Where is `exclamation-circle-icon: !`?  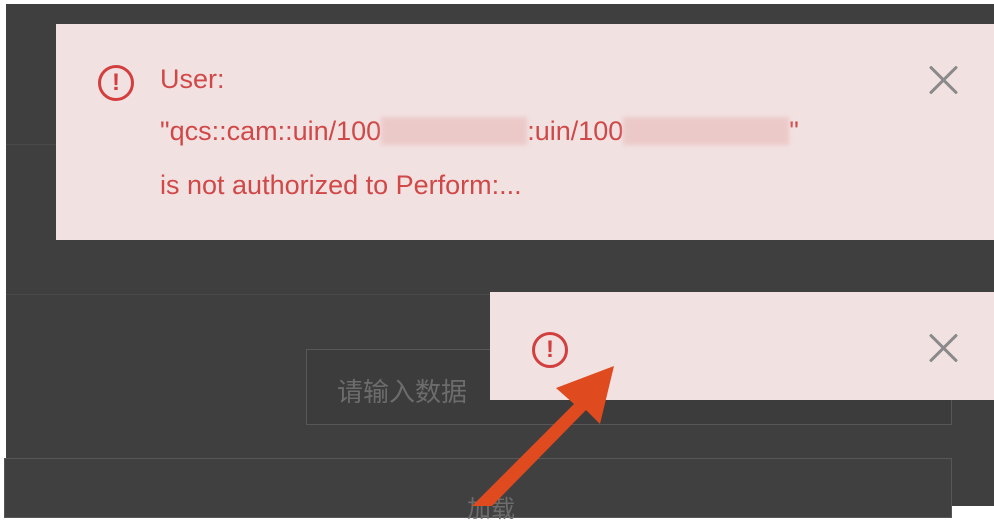 exclamation-circle-icon: ! is located at coordinates (116, 83).